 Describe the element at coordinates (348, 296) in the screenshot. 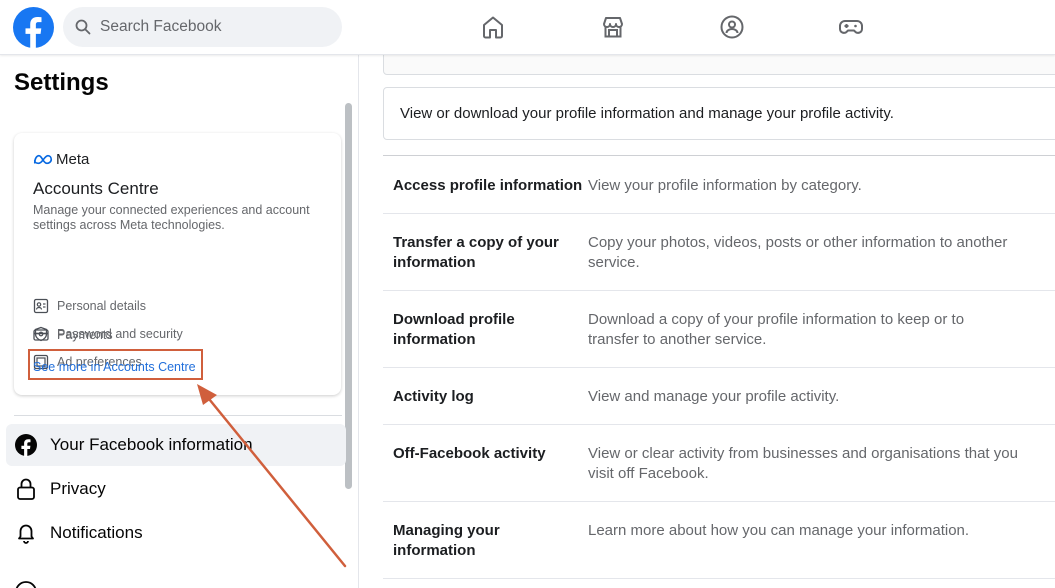

I see `sidebar-scrollbar` at that location.